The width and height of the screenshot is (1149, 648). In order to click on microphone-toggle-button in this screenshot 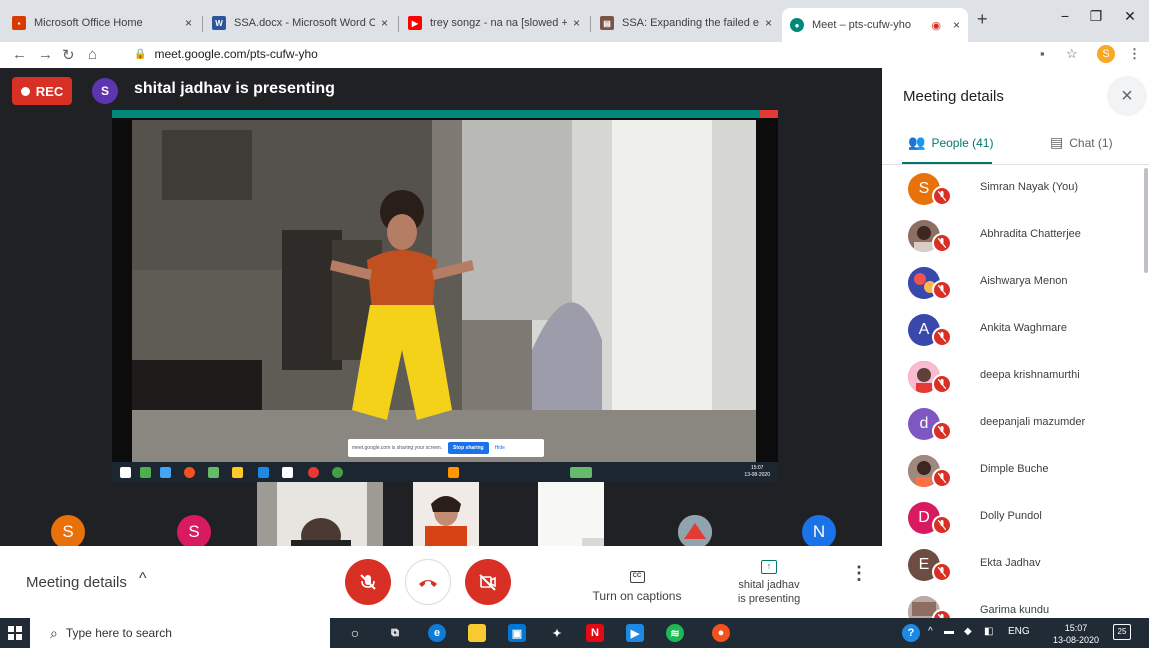, I will do `click(368, 582)`.